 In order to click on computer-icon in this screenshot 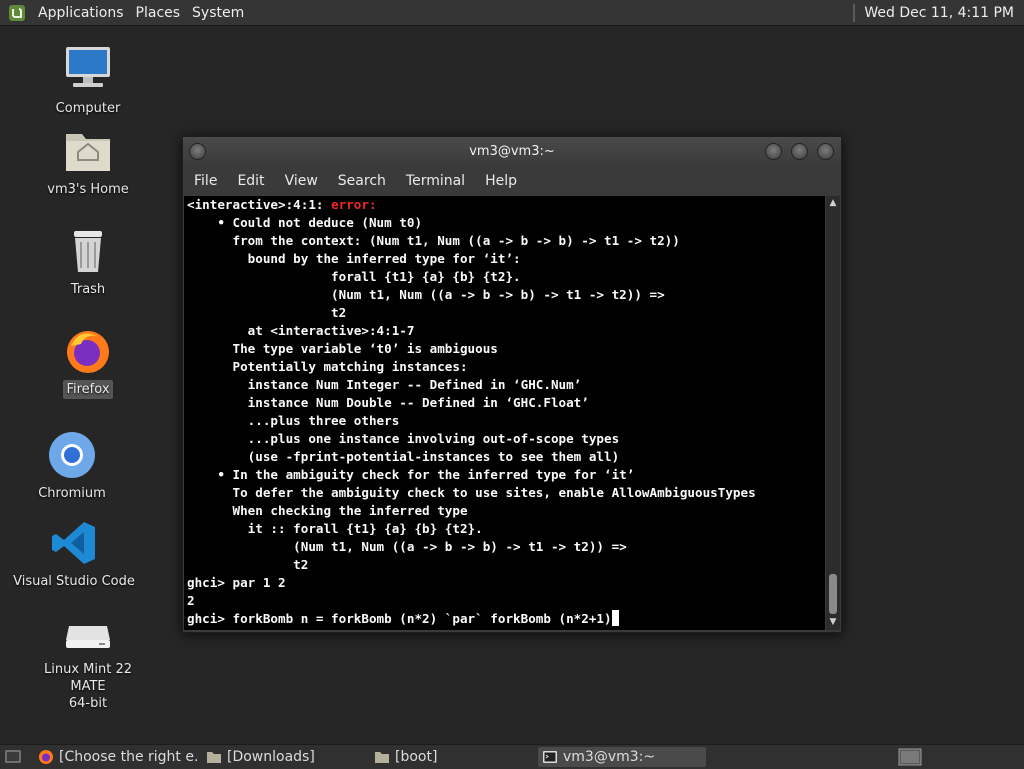, I will do `click(88, 67)`.